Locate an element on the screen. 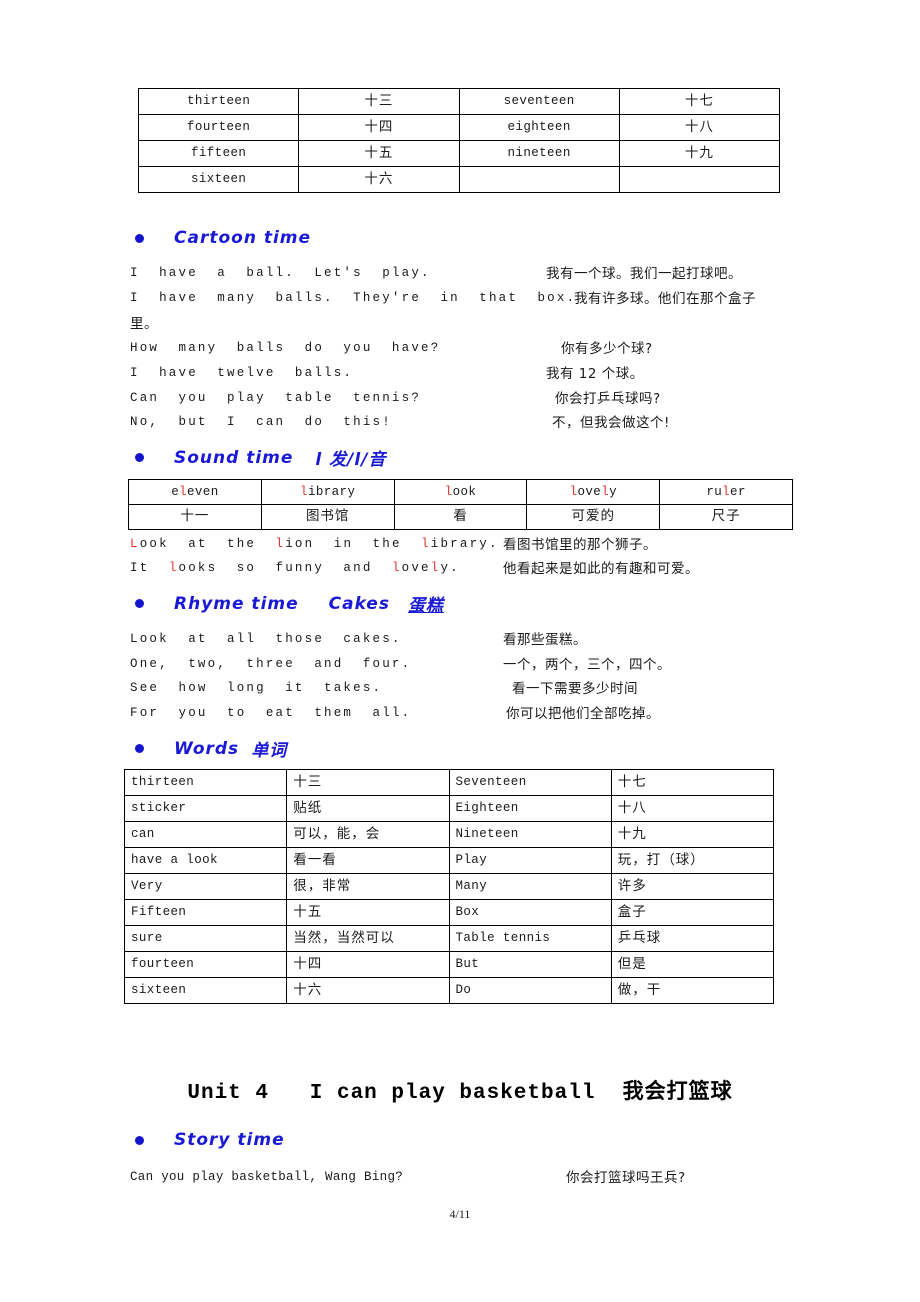  rhyme-line-1-en: Look at all those cakes. is located at coordinates (266, 638).